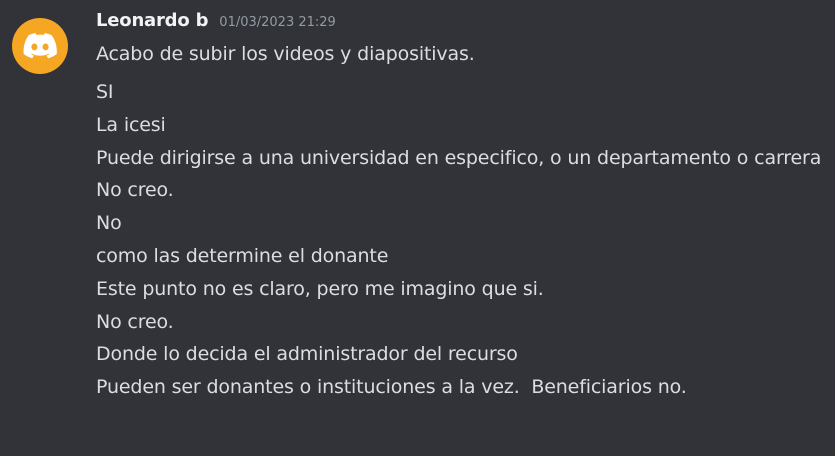 This screenshot has width=835, height=456. I want to click on avatar, so click(40, 46).